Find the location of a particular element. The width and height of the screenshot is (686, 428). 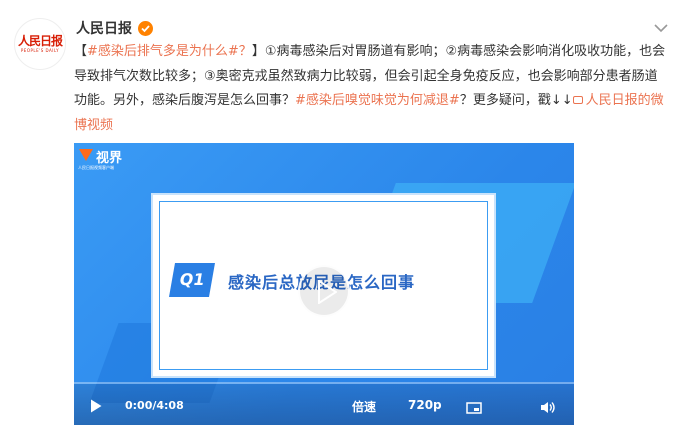

video-brand-logo: 视界 人民日报视频客户端 is located at coordinates (100, 158).